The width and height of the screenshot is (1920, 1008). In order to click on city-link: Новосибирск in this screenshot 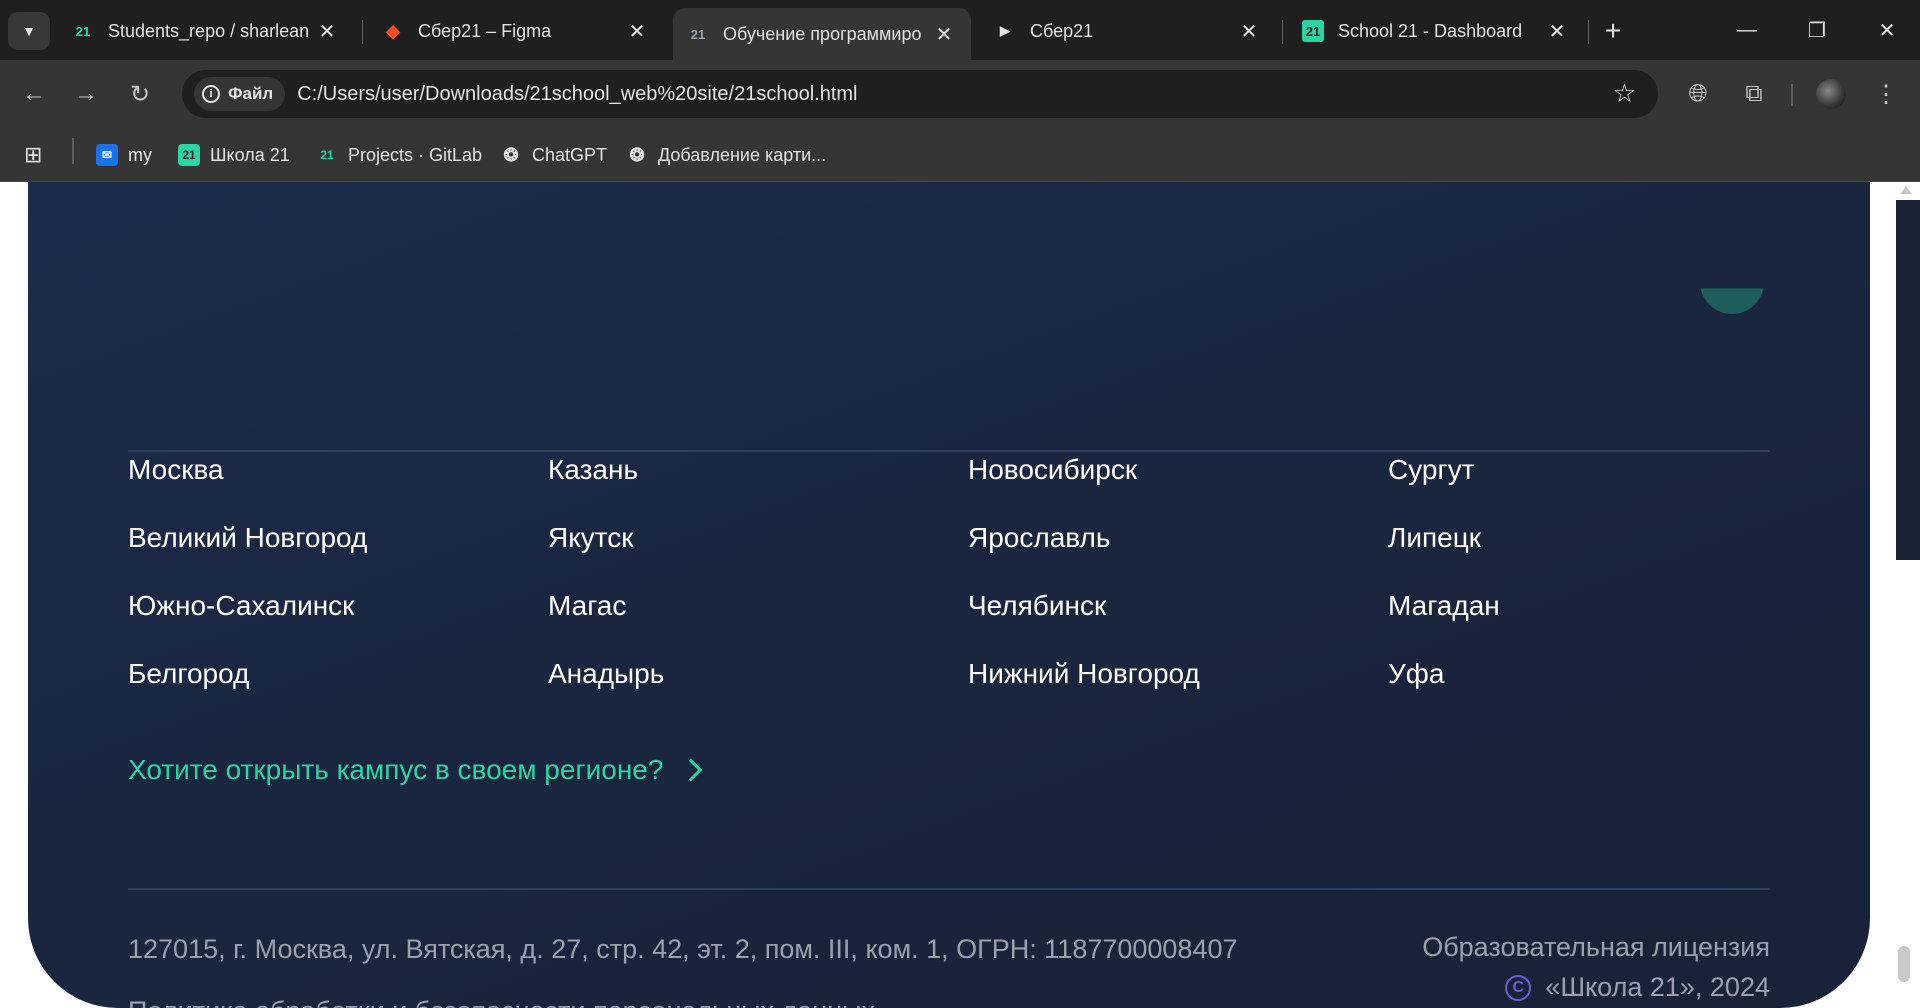, I will do `click(1052, 470)`.